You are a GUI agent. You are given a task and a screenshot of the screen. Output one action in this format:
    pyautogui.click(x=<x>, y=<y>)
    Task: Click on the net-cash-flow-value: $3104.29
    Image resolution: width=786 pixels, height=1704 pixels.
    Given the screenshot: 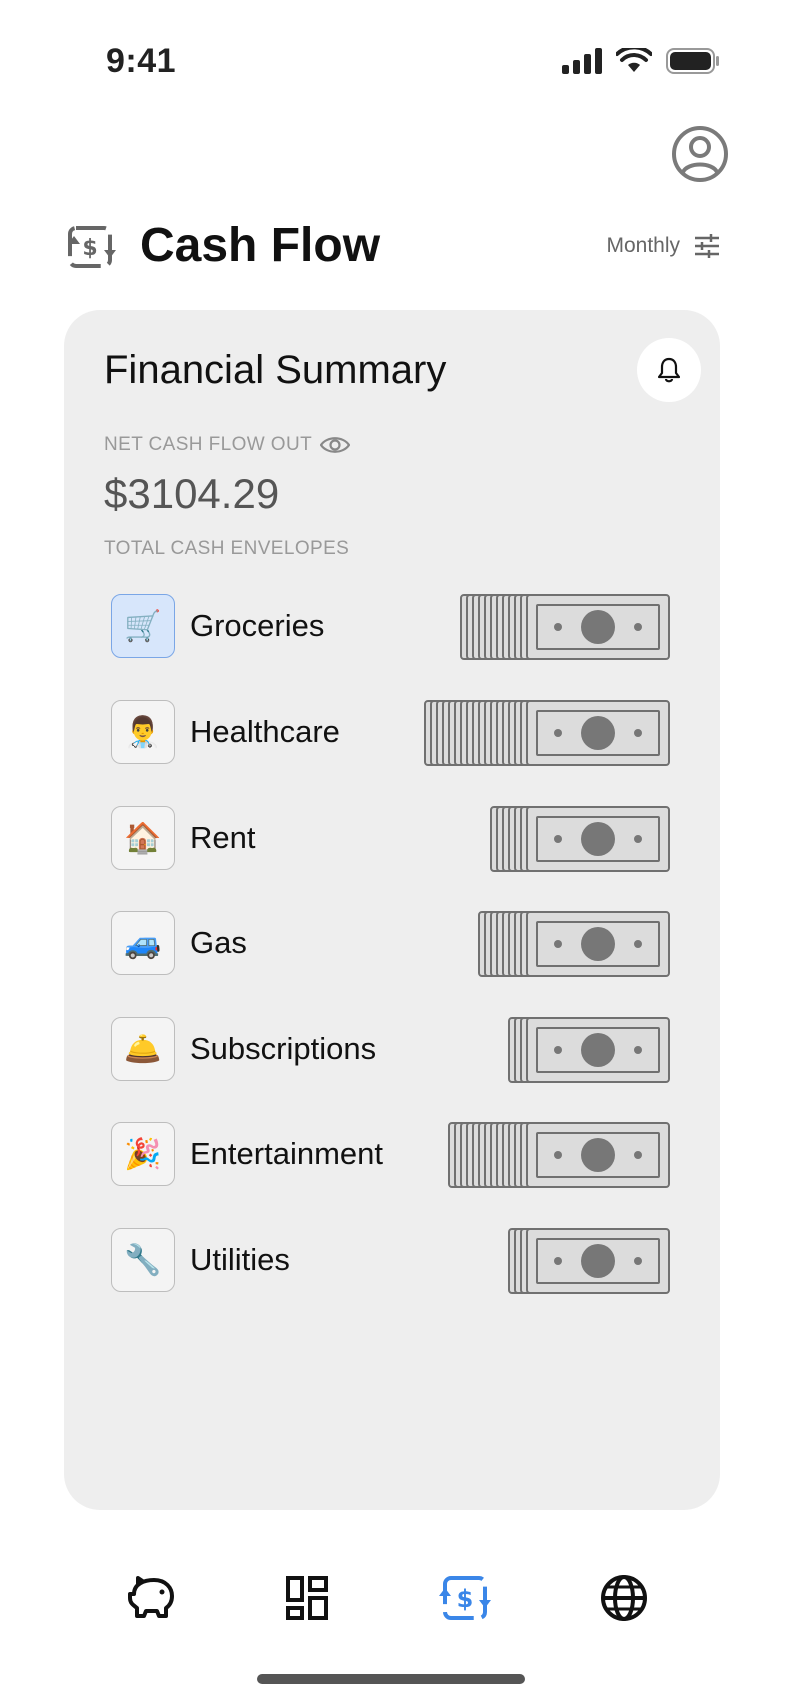 What is the action you would take?
    pyautogui.click(x=192, y=493)
    